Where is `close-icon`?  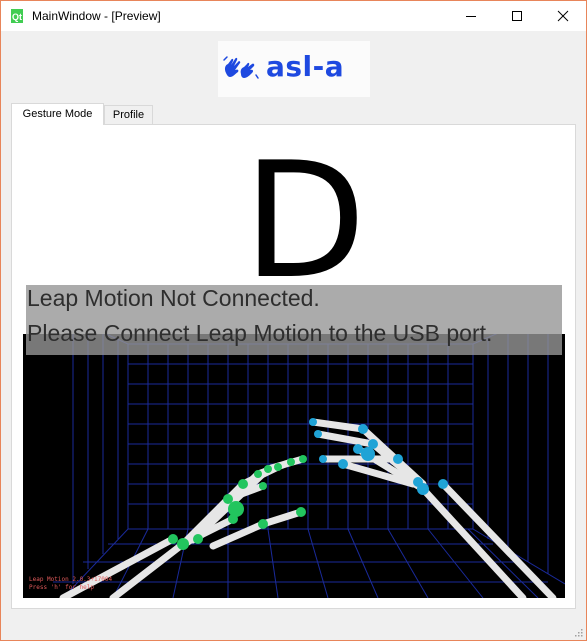 close-icon is located at coordinates (563, 16).